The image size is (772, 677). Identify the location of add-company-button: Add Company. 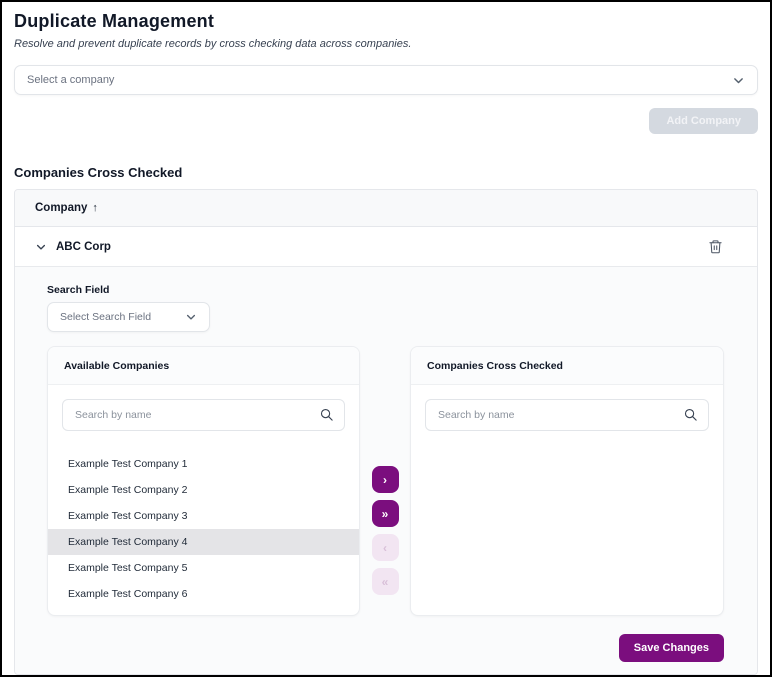
(703, 121).